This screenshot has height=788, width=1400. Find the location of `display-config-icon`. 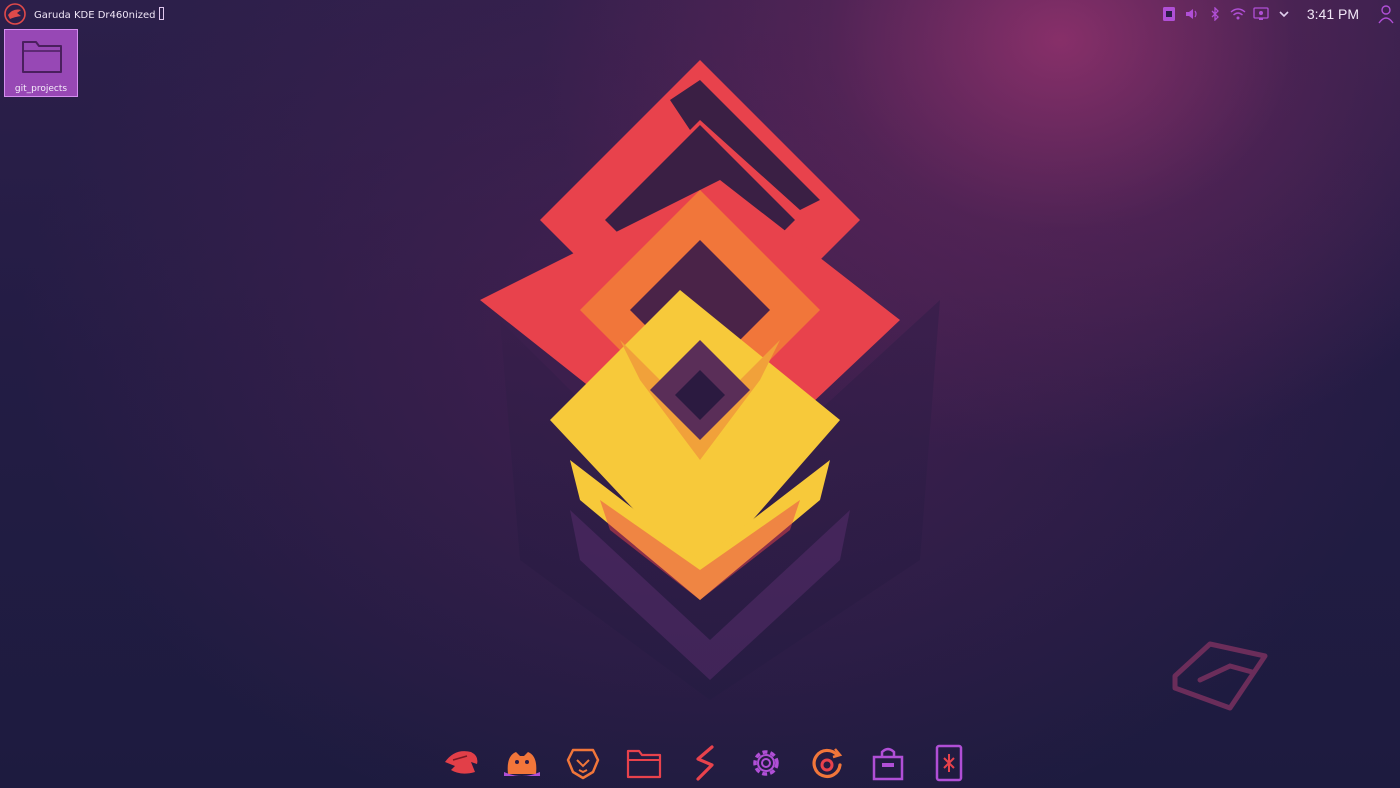

display-config-icon is located at coordinates (1261, 14).